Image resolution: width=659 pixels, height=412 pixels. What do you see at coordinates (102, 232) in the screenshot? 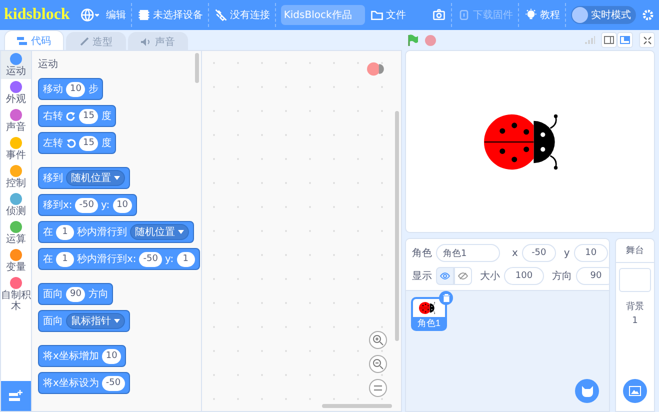
I see `block-label: 秒内滑行到` at bounding box center [102, 232].